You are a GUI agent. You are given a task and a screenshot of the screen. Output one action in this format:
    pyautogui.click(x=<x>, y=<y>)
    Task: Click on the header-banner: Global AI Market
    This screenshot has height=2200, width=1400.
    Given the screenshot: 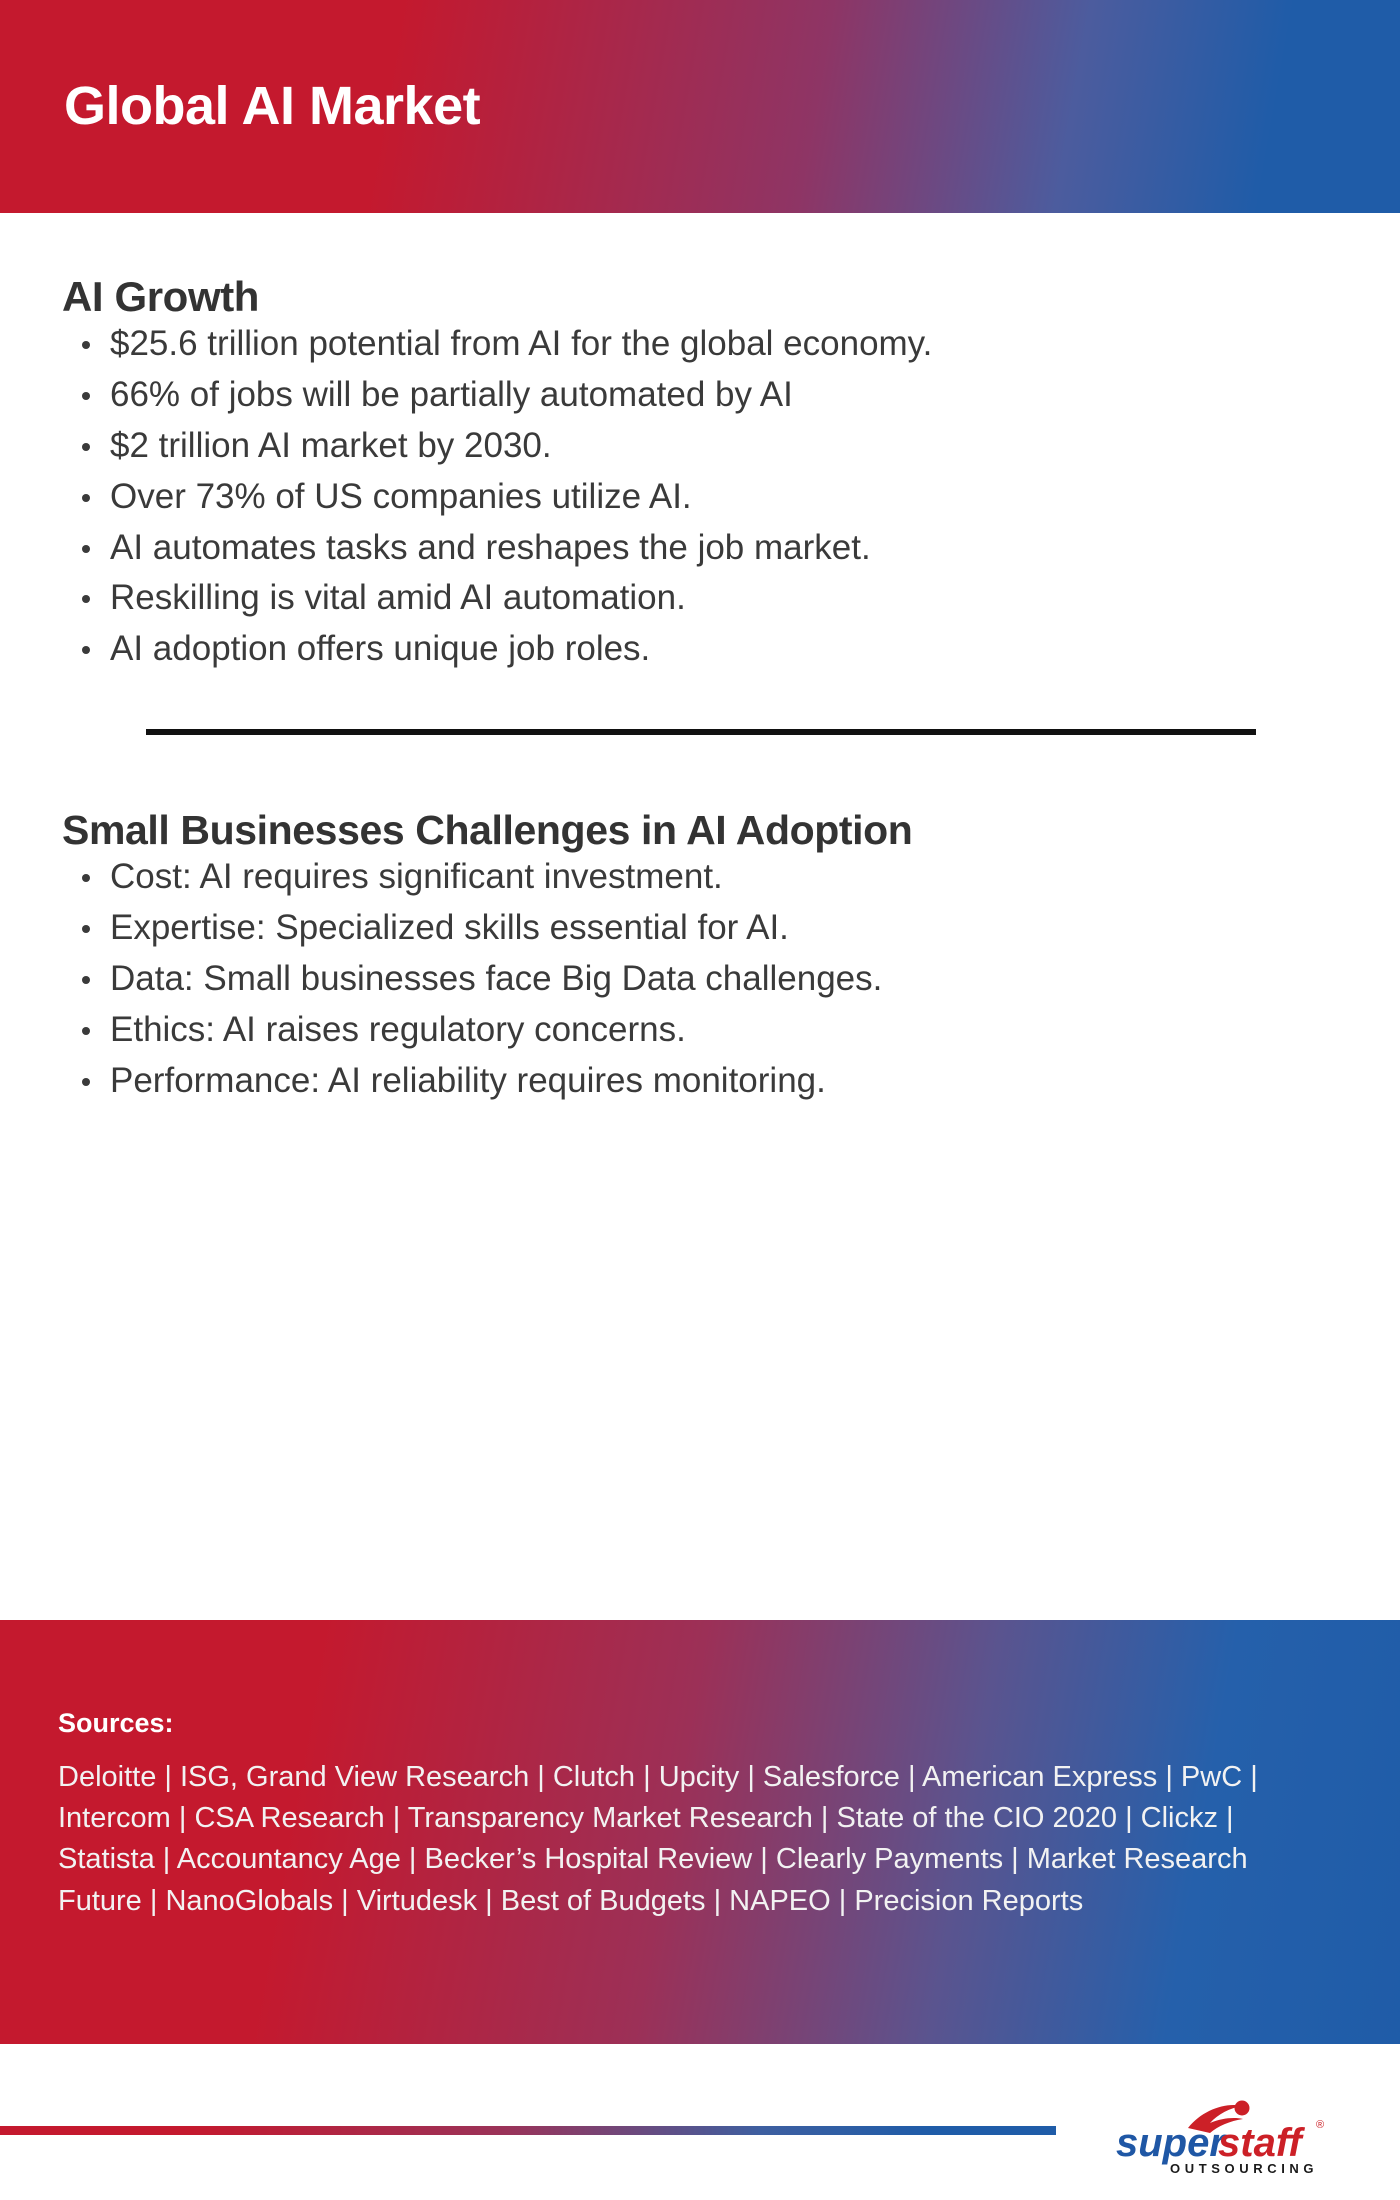 What is the action you would take?
    pyautogui.click(x=700, y=106)
    